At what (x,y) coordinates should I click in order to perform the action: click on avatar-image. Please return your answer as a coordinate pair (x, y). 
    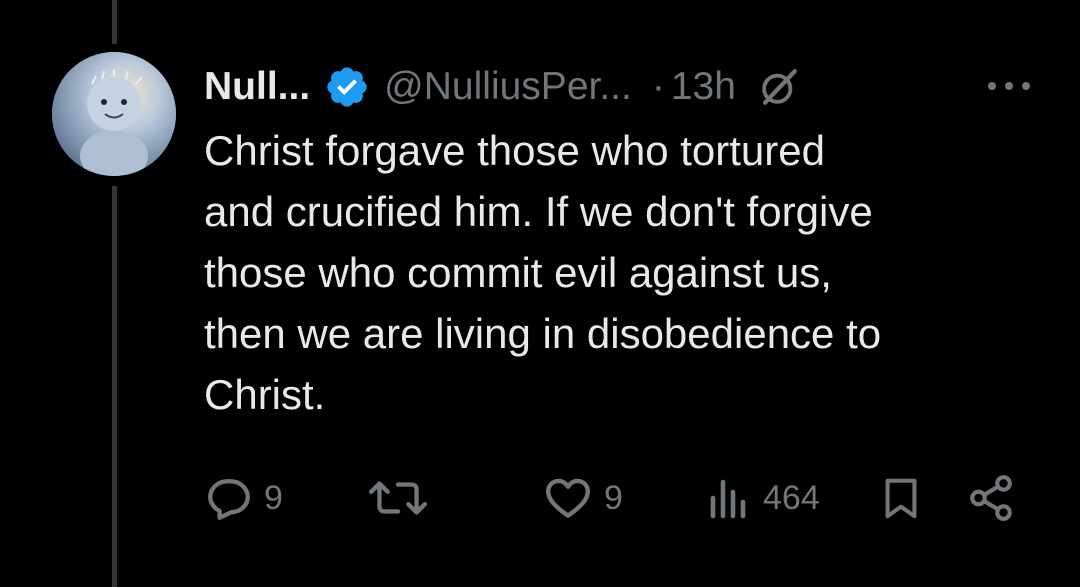
    Looking at the image, I should click on (114, 114).